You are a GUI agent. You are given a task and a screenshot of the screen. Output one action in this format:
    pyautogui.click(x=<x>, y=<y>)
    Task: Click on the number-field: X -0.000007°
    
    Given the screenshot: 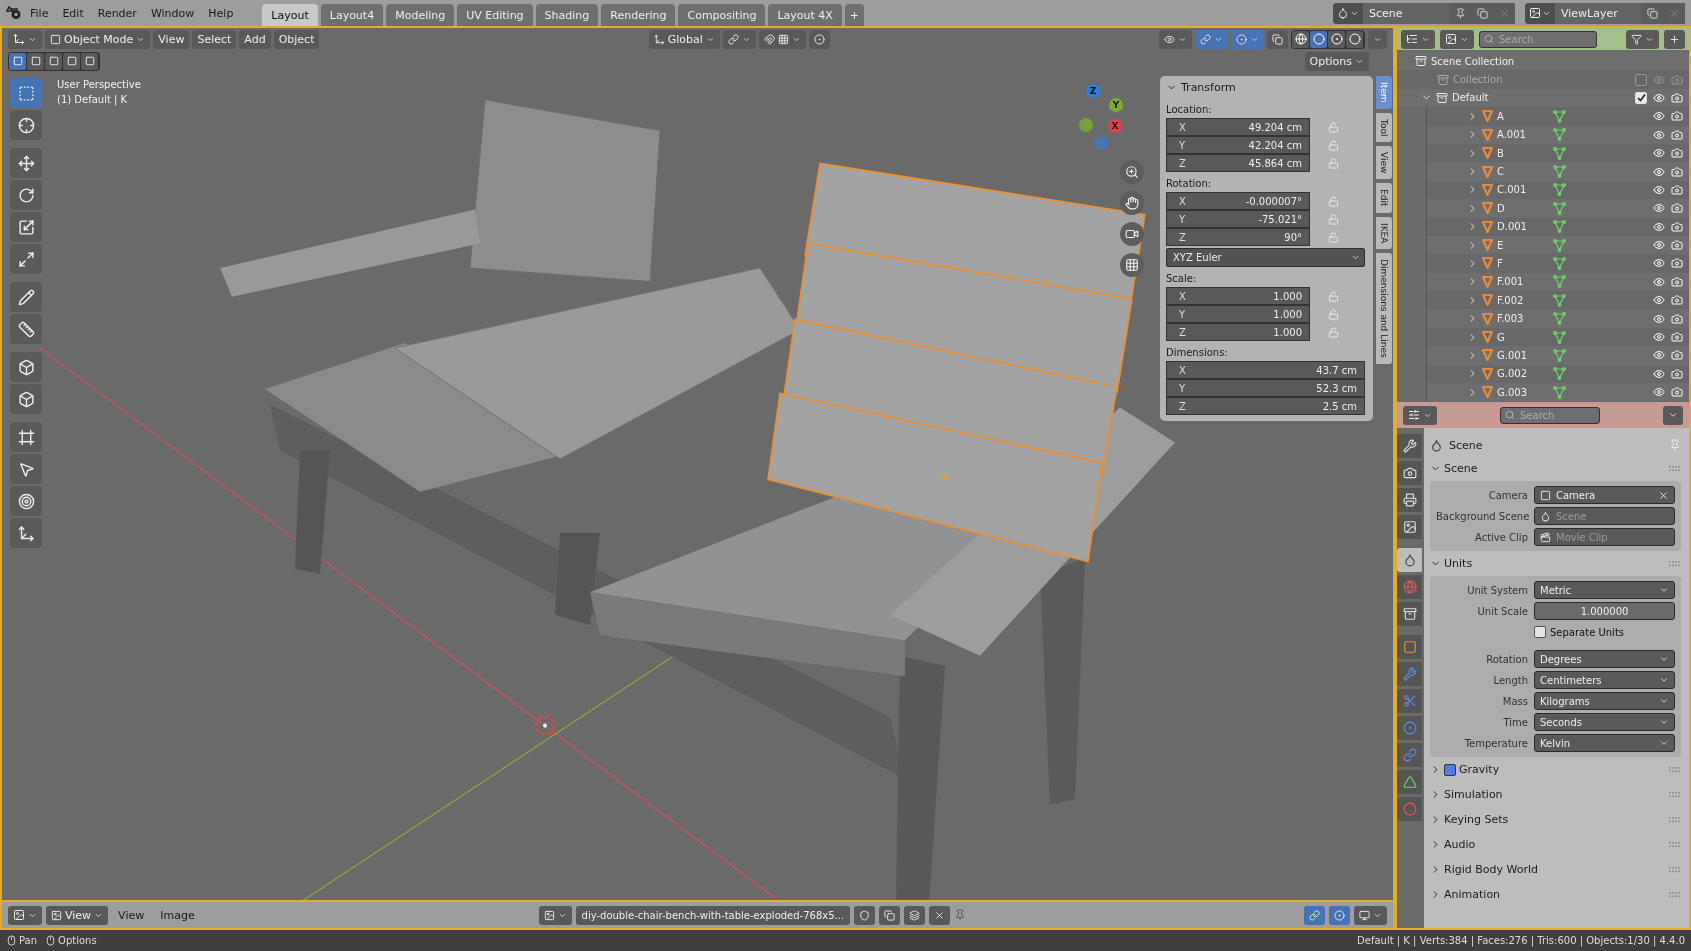 What is the action you would take?
    pyautogui.click(x=1238, y=201)
    